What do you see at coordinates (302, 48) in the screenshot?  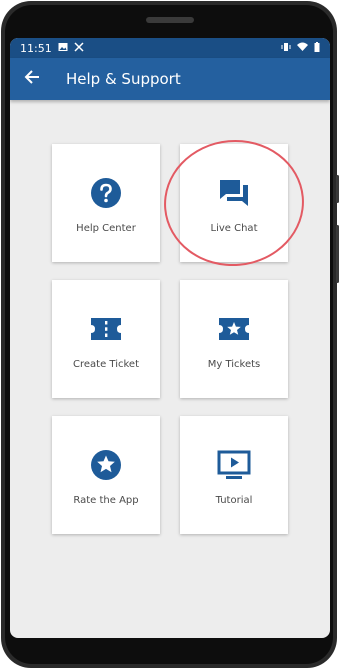 I see `wifi-icon` at bounding box center [302, 48].